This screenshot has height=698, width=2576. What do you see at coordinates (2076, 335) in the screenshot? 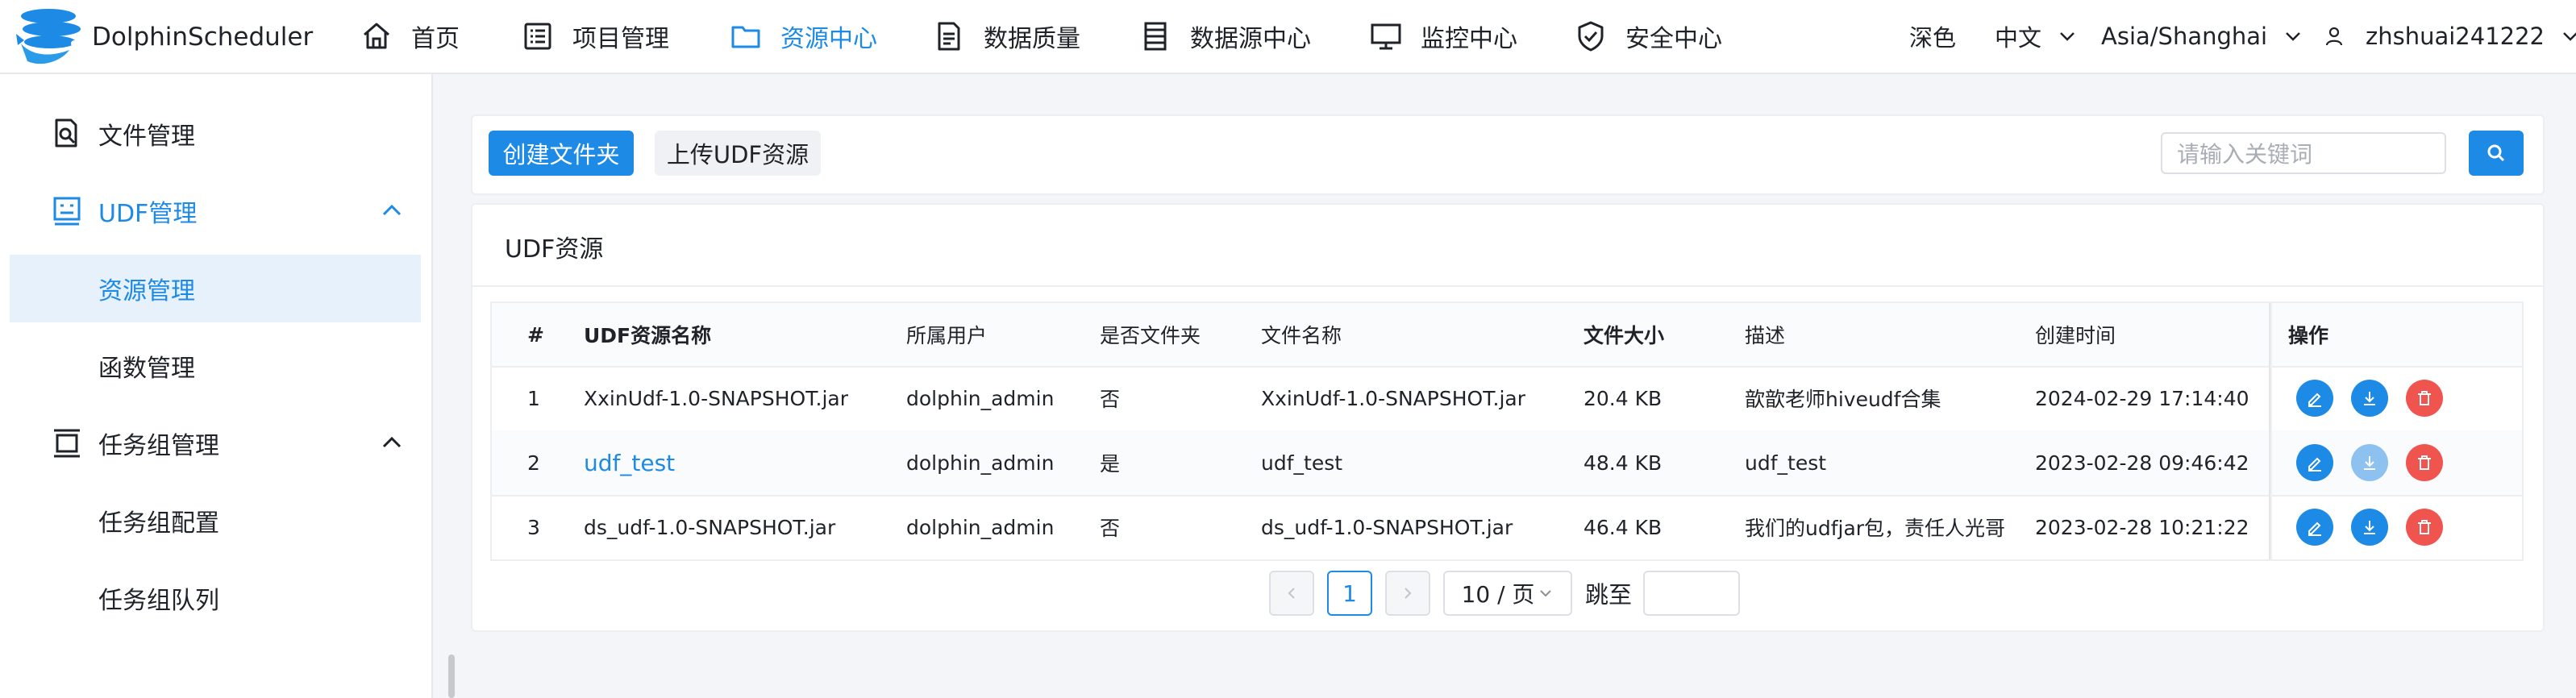
I see `column-header-created: 创建时间` at bounding box center [2076, 335].